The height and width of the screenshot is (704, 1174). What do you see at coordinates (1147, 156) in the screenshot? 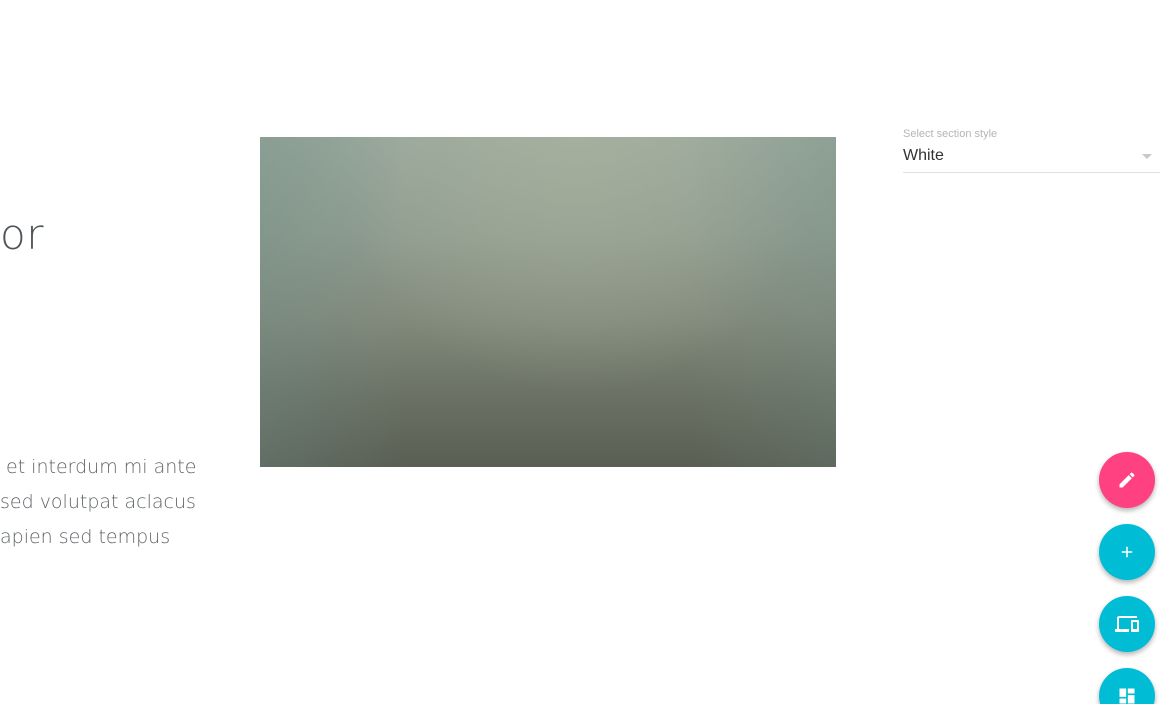
I see `chevron-down-icon` at bounding box center [1147, 156].